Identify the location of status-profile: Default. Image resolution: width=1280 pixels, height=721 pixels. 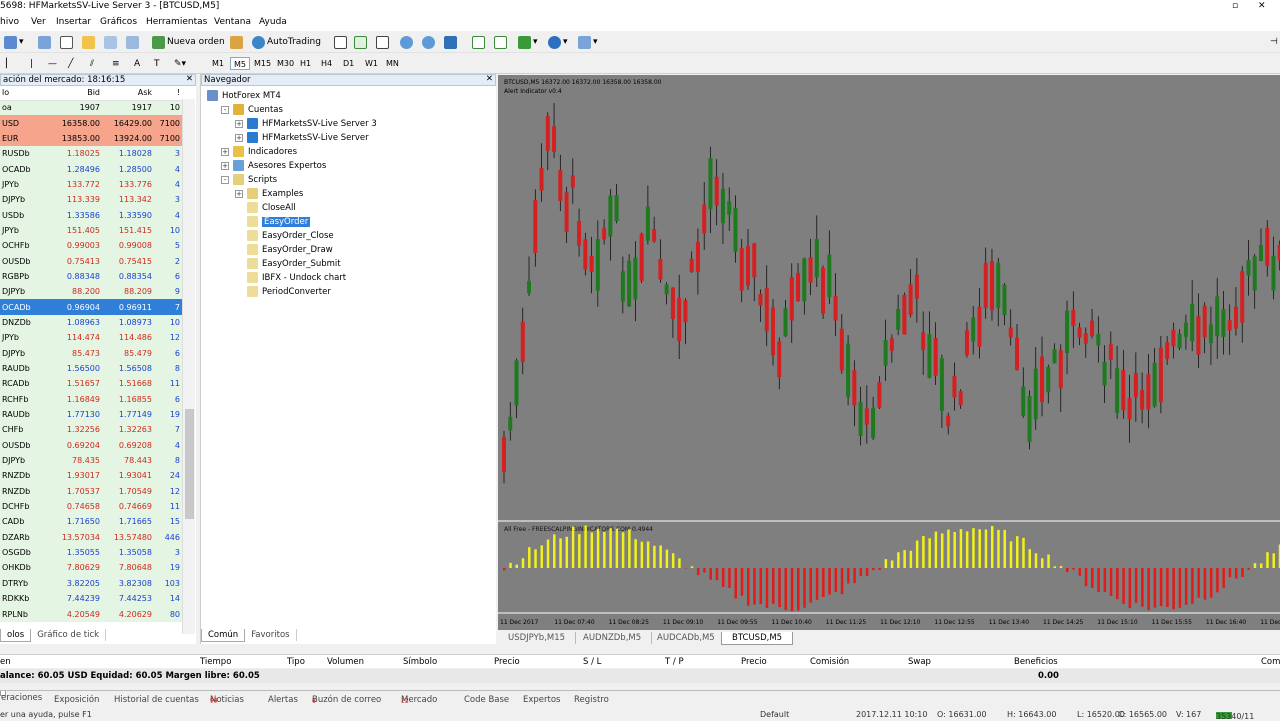
(774, 714).